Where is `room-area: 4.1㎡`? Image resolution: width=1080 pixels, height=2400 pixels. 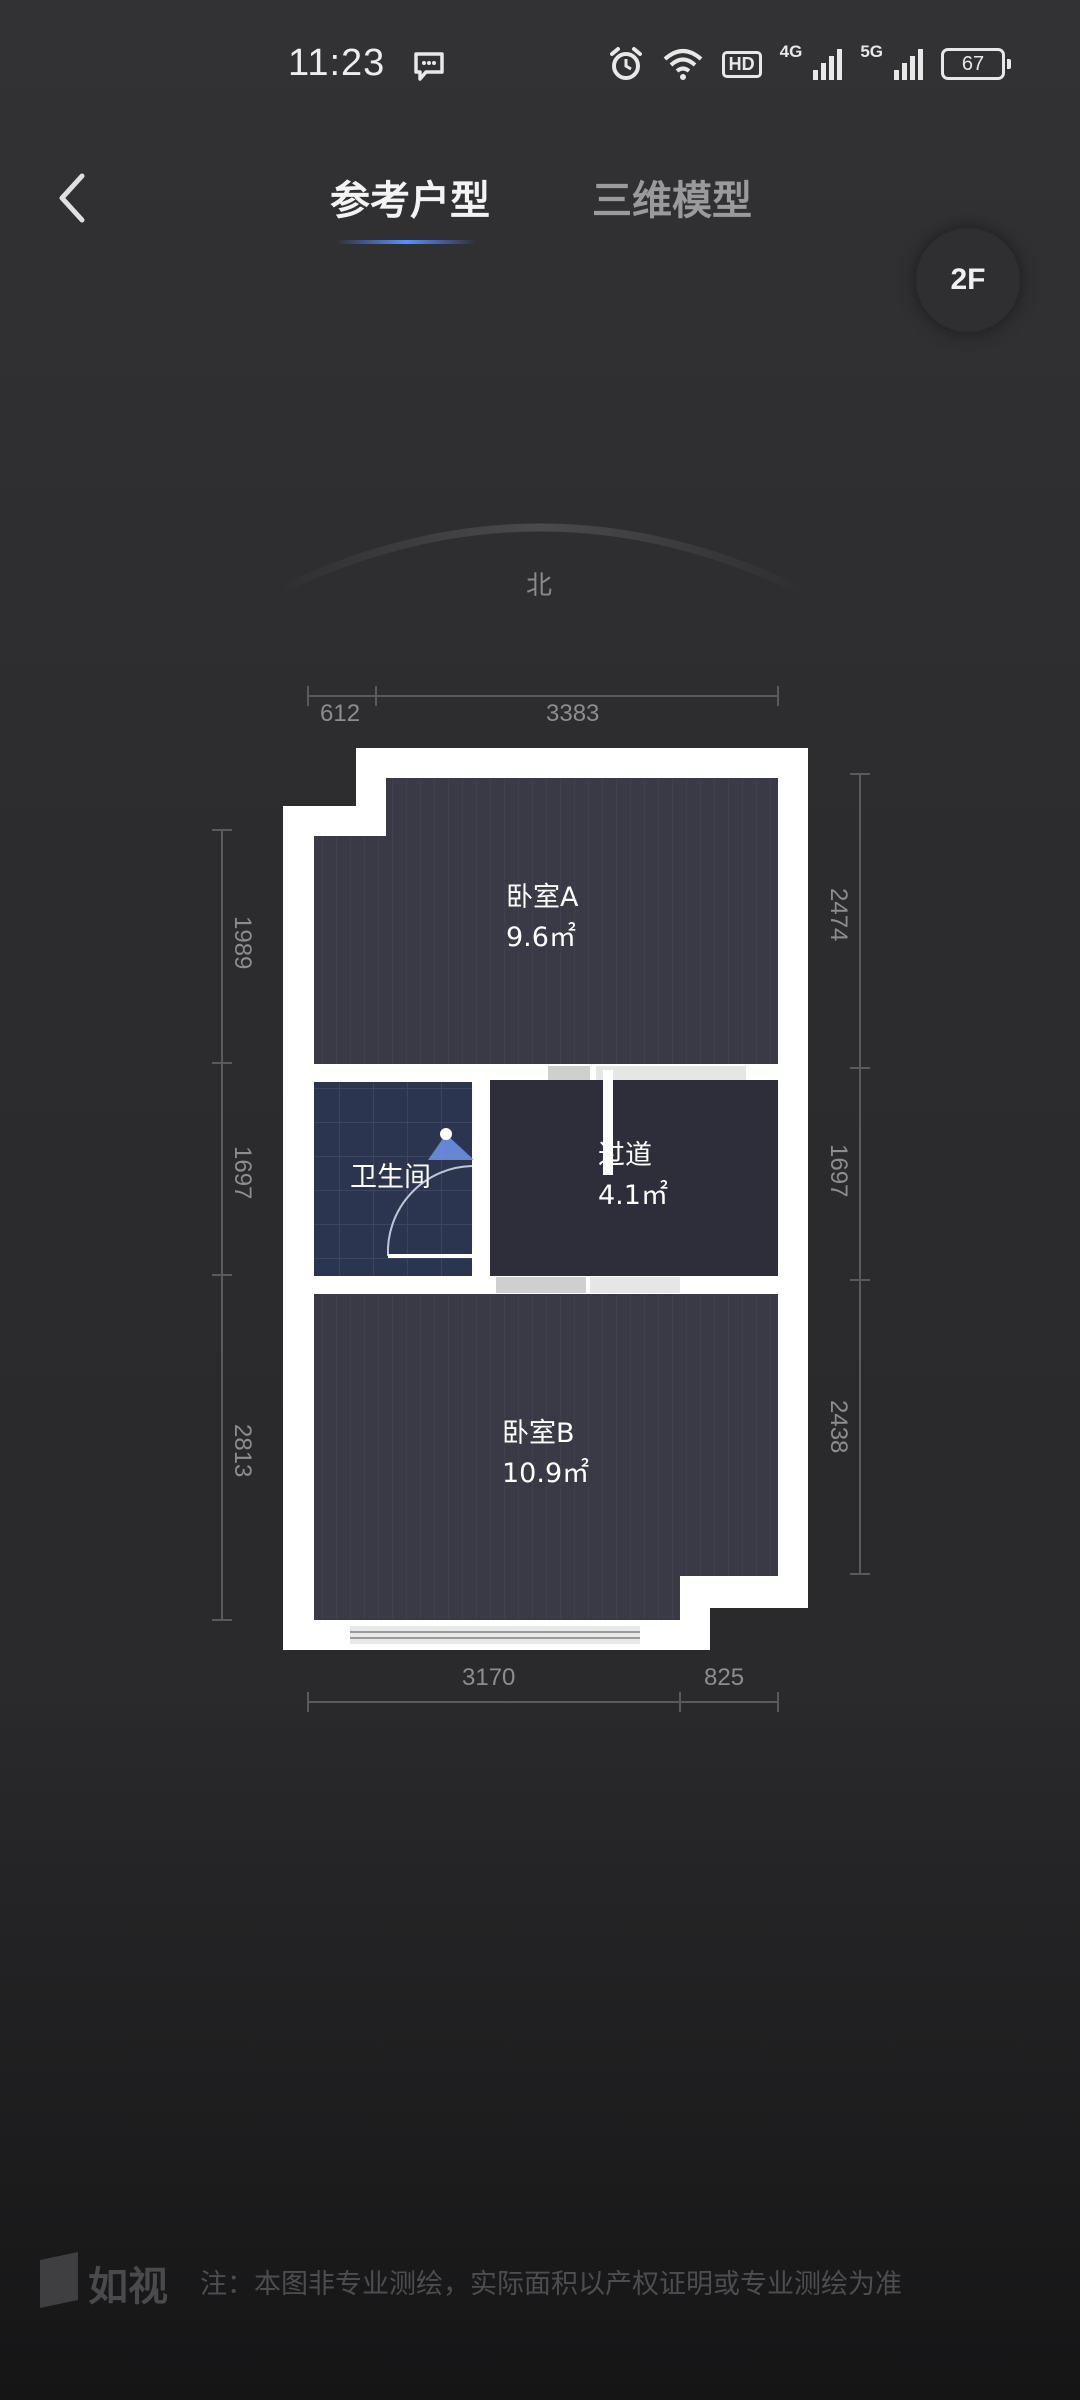 room-area: 4.1㎡ is located at coordinates (633, 1195).